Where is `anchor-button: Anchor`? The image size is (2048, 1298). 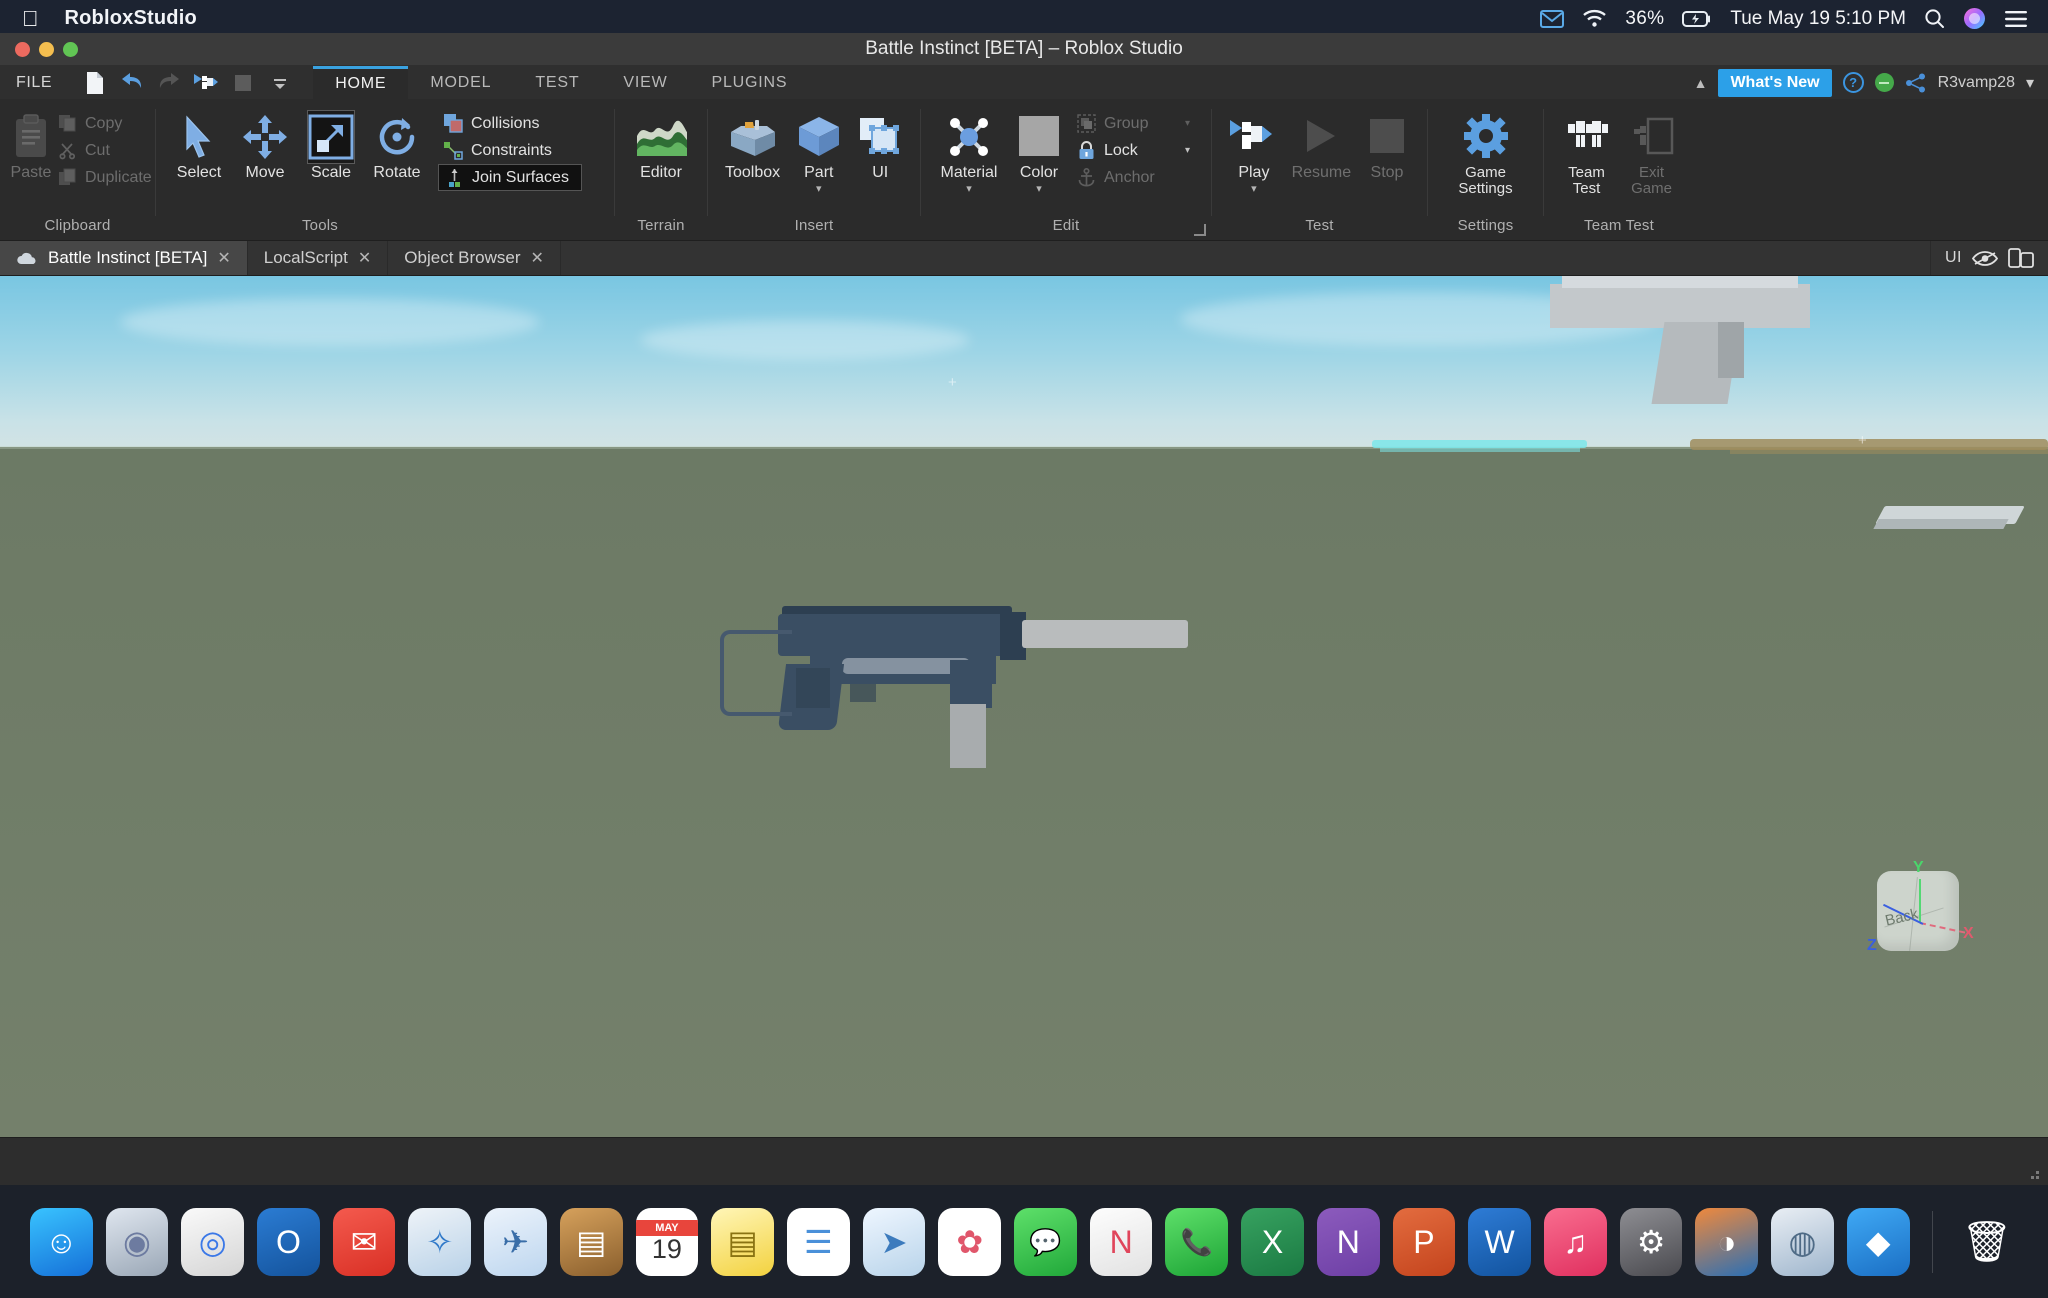 anchor-button: Anchor is located at coordinates (1133, 177).